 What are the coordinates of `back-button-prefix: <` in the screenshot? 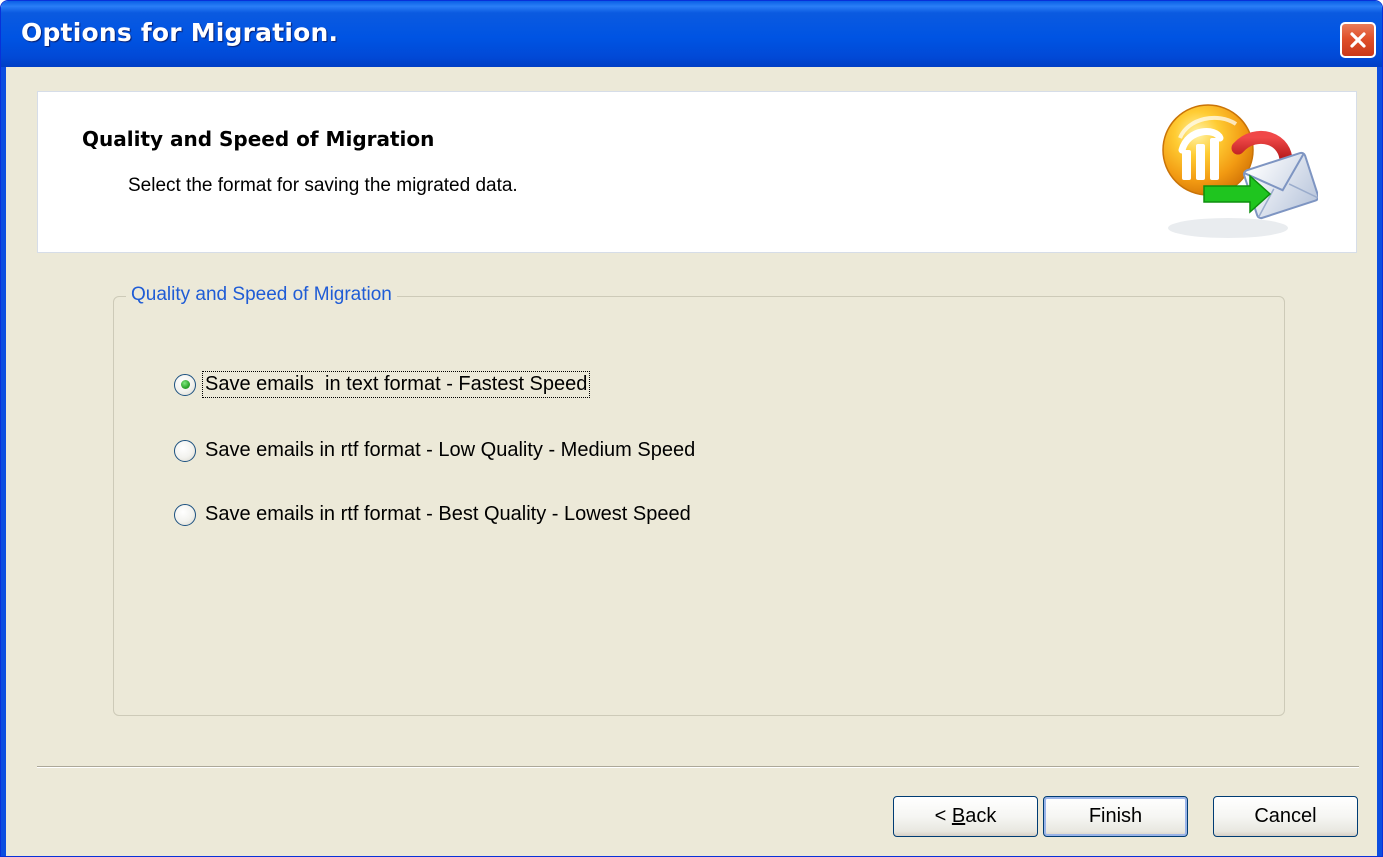 It's located at (943, 816).